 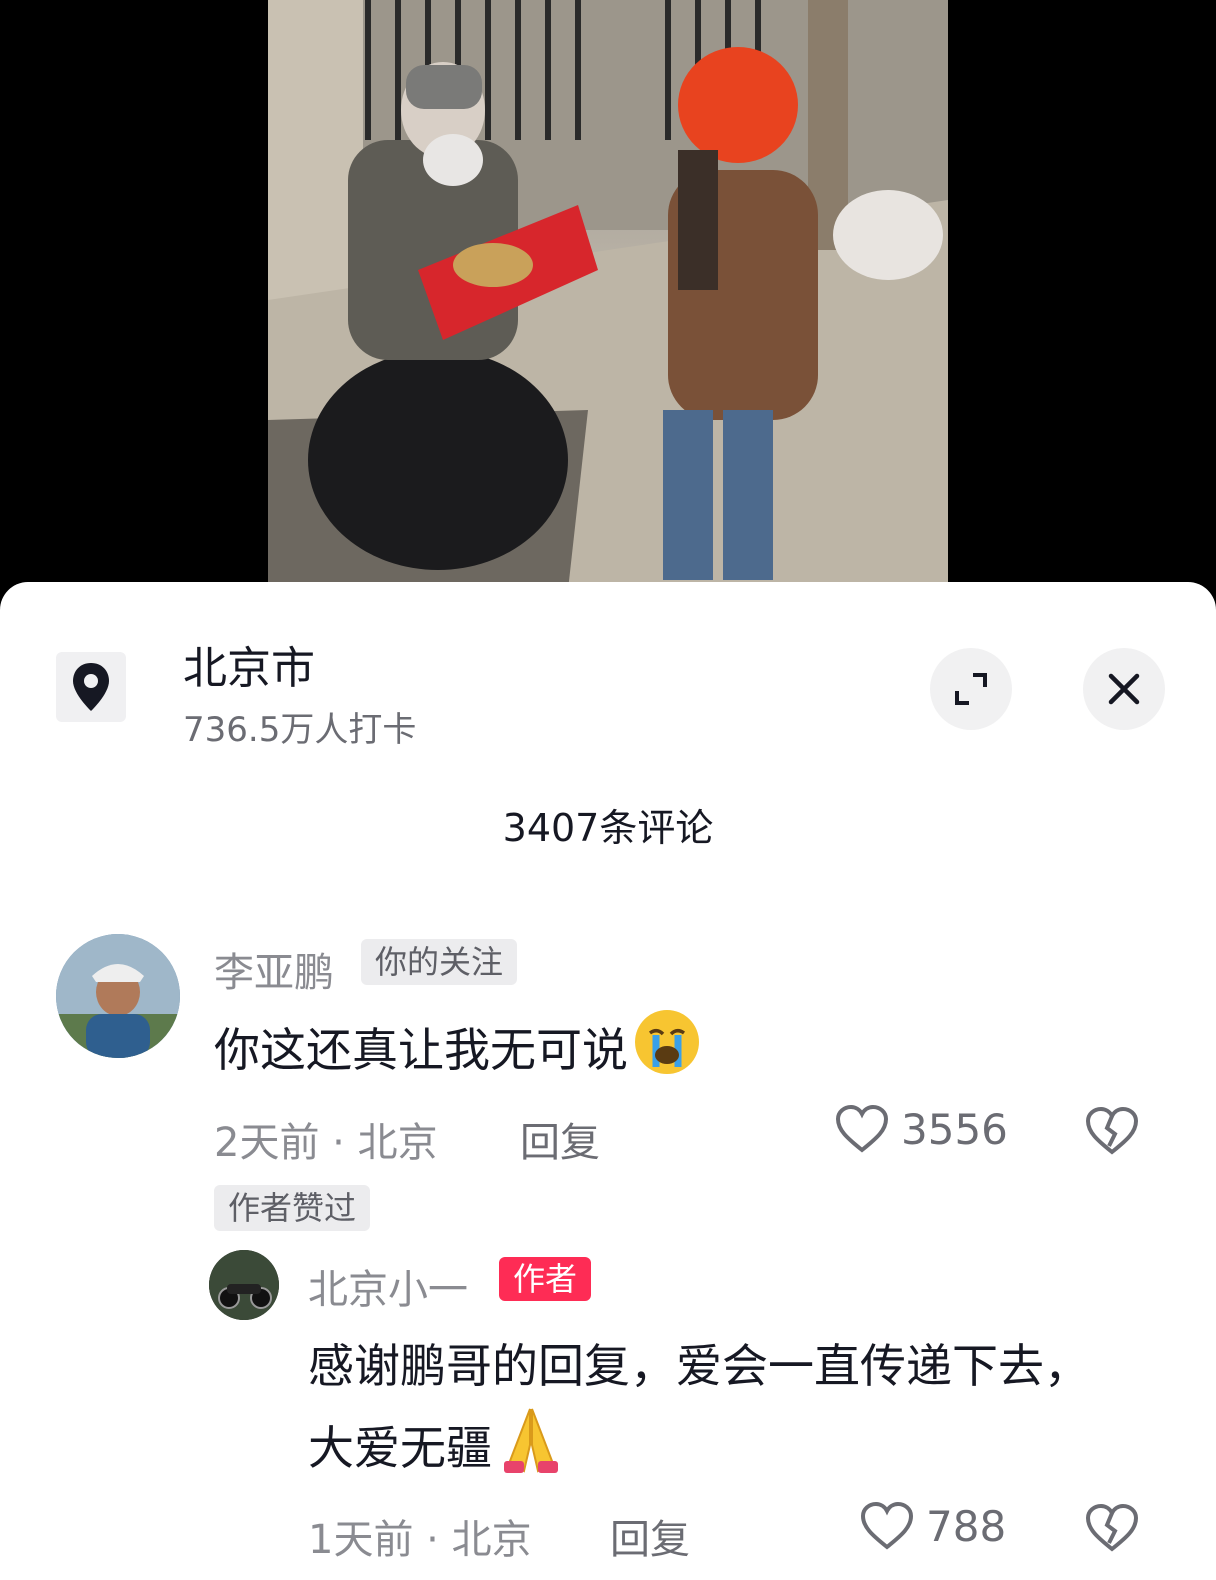 What do you see at coordinates (421, 1050) in the screenshot?
I see `comment-text-content: 你这还真让我无可说` at bounding box center [421, 1050].